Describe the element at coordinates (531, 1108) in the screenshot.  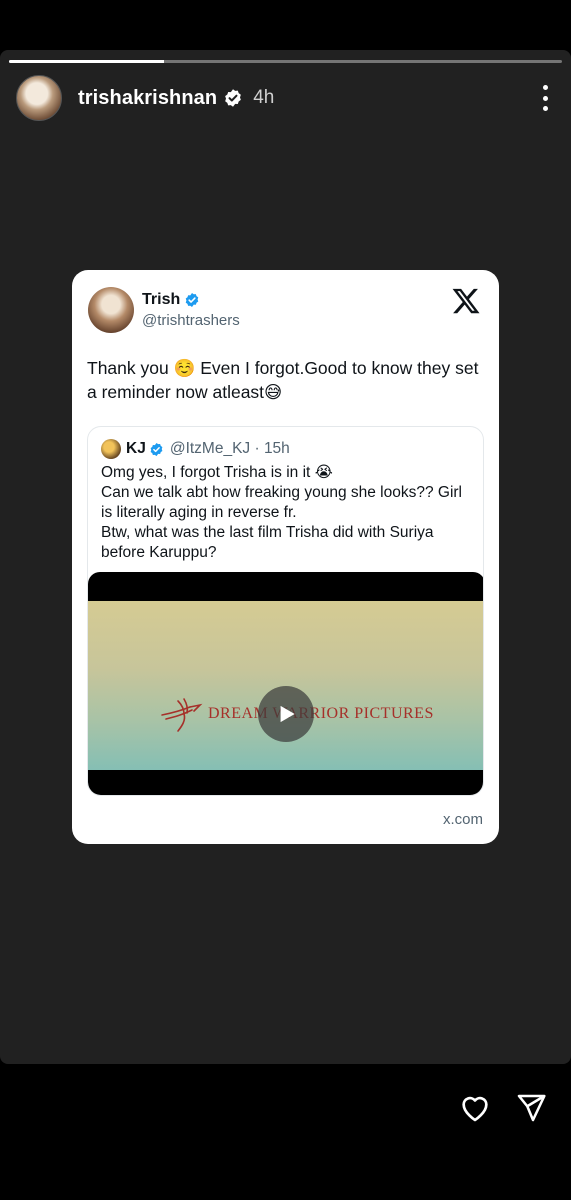
I see `send-icon` at that location.